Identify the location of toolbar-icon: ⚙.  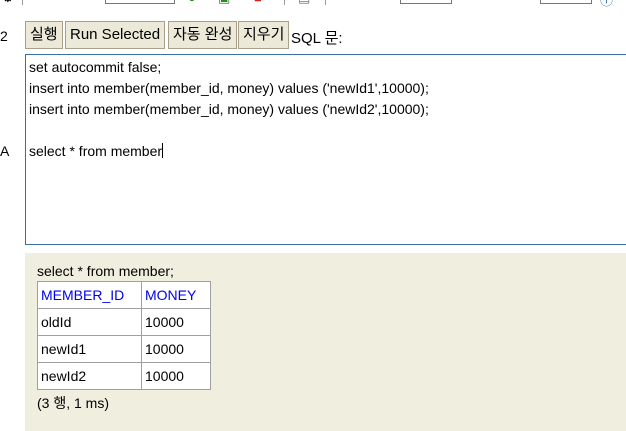
(8, 3).